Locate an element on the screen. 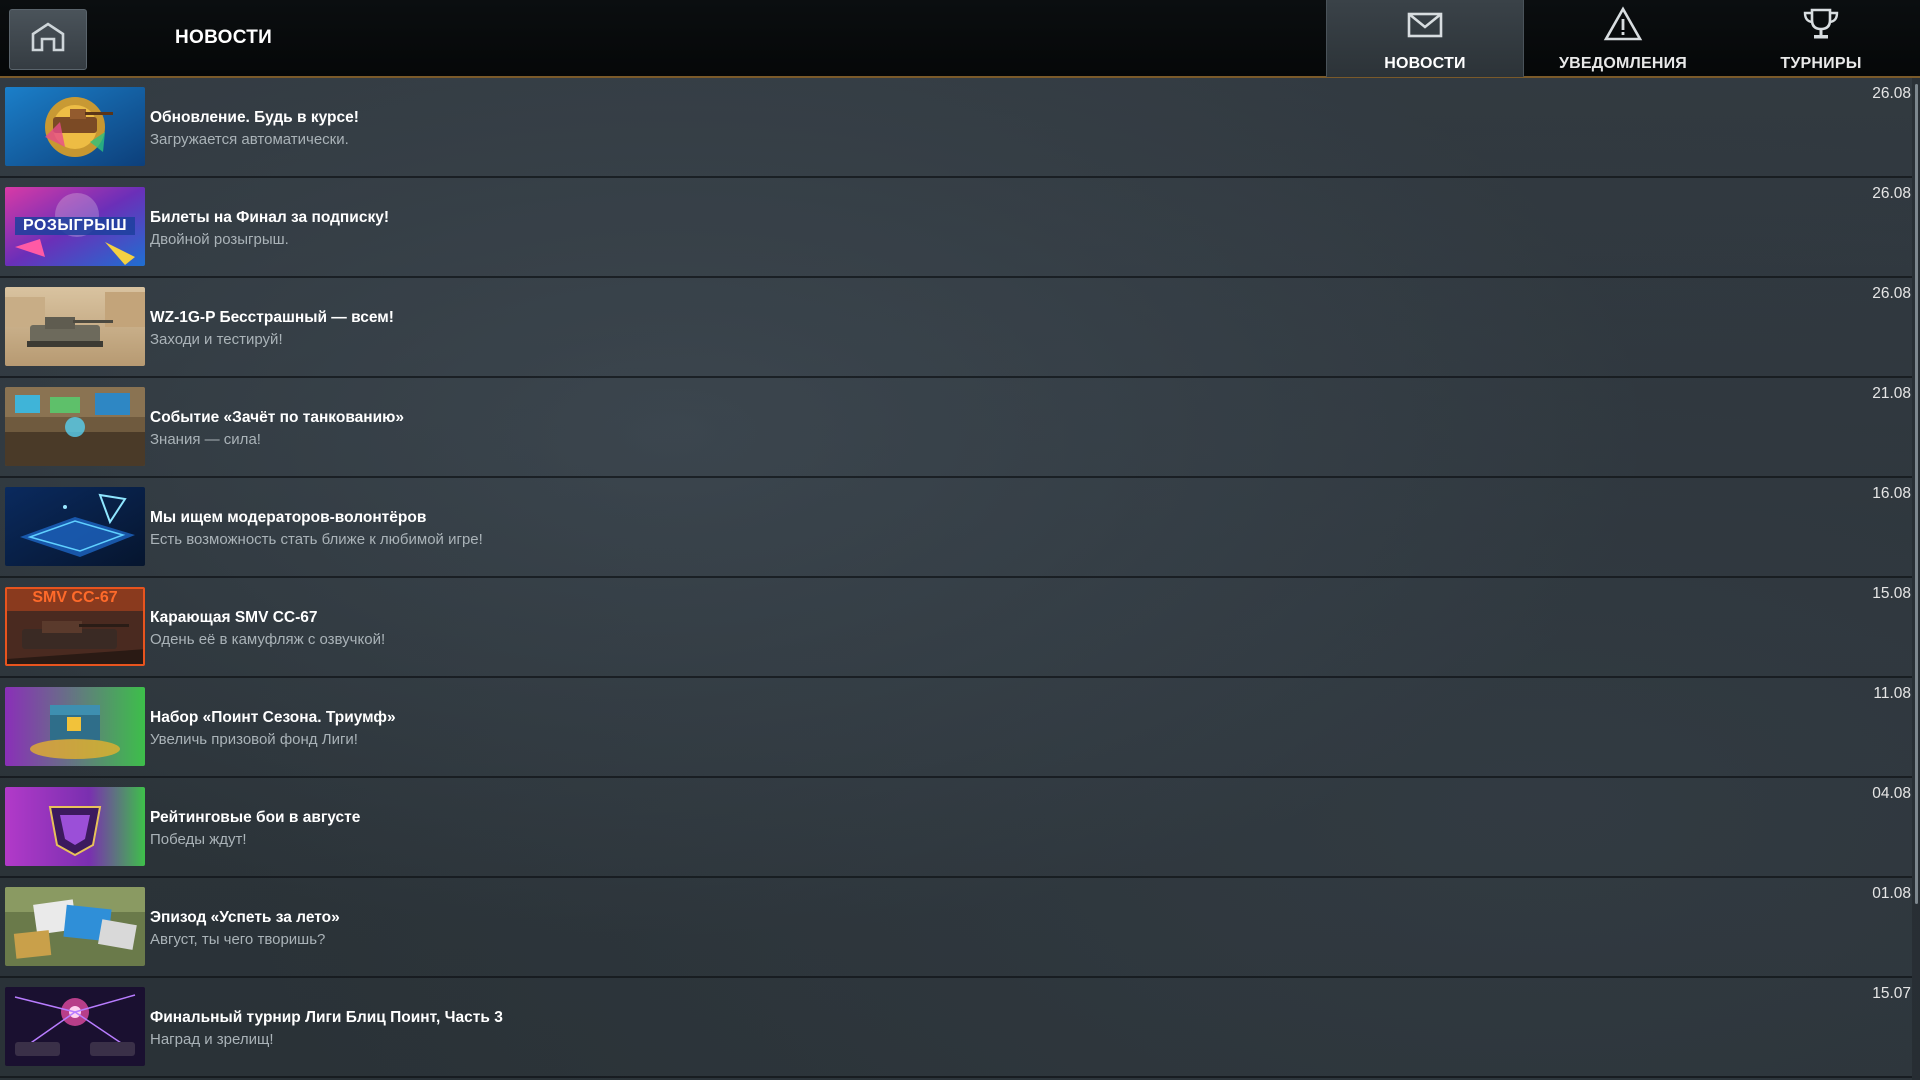 The width and height of the screenshot is (1920, 1080). news-date: 11.08 is located at coordinates (1892, 693).